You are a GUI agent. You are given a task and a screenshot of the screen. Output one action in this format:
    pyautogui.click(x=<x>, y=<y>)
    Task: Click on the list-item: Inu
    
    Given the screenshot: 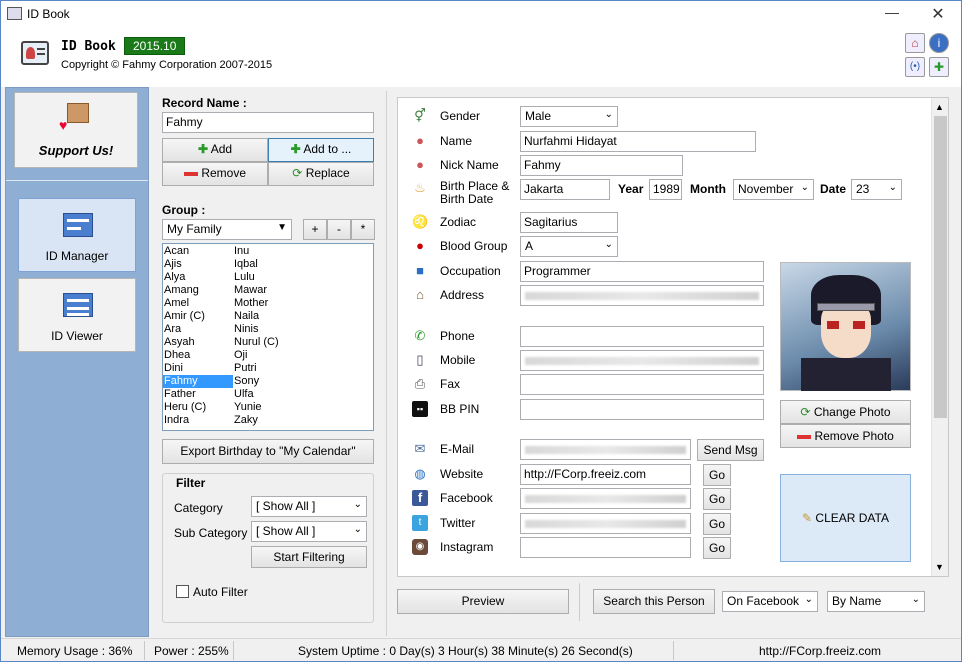 What is the action you would take?
    pyautogui.click(x=268, y=251)
    